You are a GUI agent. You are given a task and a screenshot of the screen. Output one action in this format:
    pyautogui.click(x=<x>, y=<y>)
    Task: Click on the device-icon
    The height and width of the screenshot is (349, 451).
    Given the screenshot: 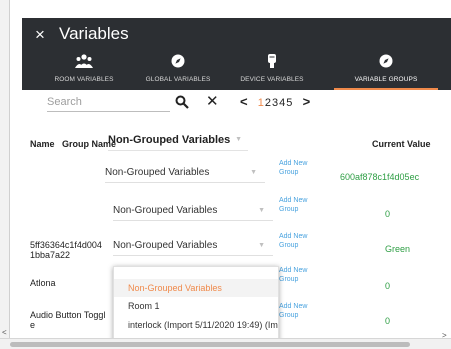 What is the action you would take?
    pyautogui.click(x=272, y=61)
    